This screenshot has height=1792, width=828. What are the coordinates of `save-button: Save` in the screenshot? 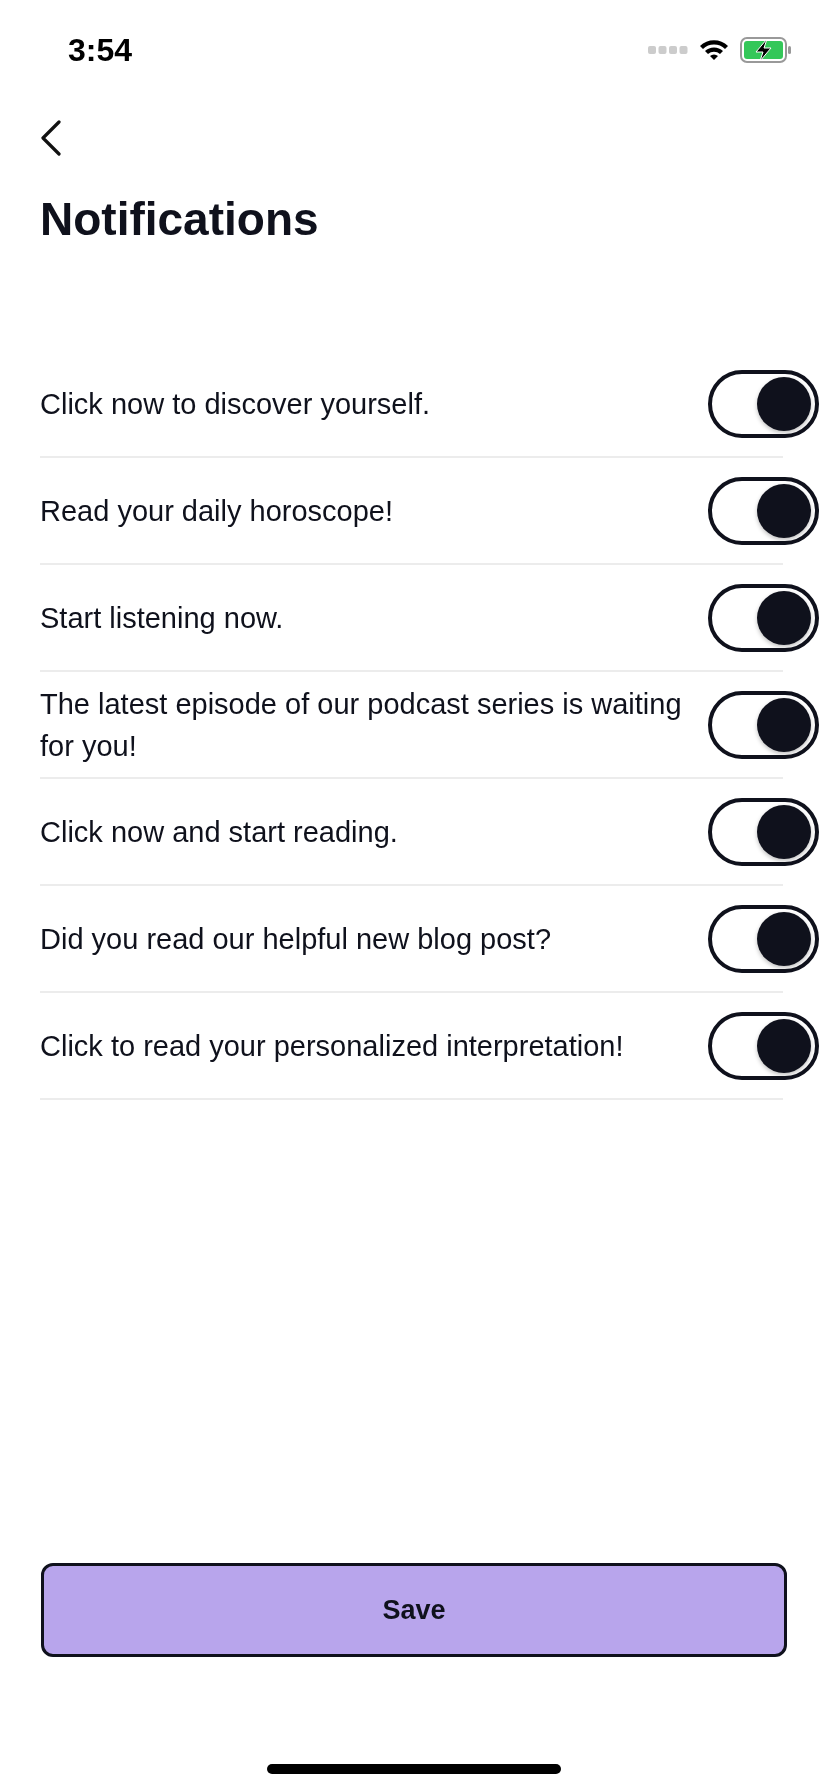 It's located at (414, 1610).